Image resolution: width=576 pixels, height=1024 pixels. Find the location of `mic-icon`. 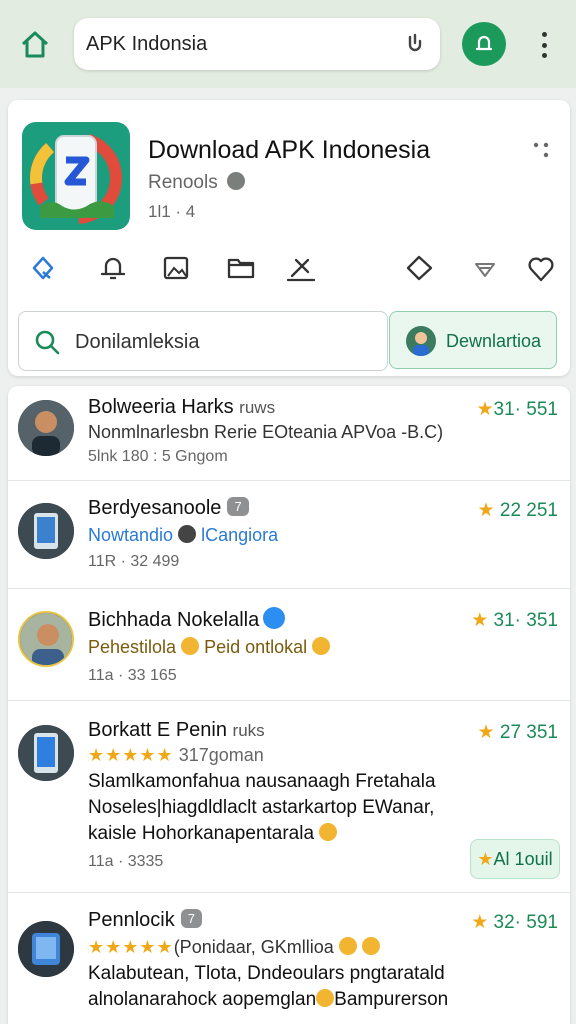

mic-icon is located at coordinates (415, 44).